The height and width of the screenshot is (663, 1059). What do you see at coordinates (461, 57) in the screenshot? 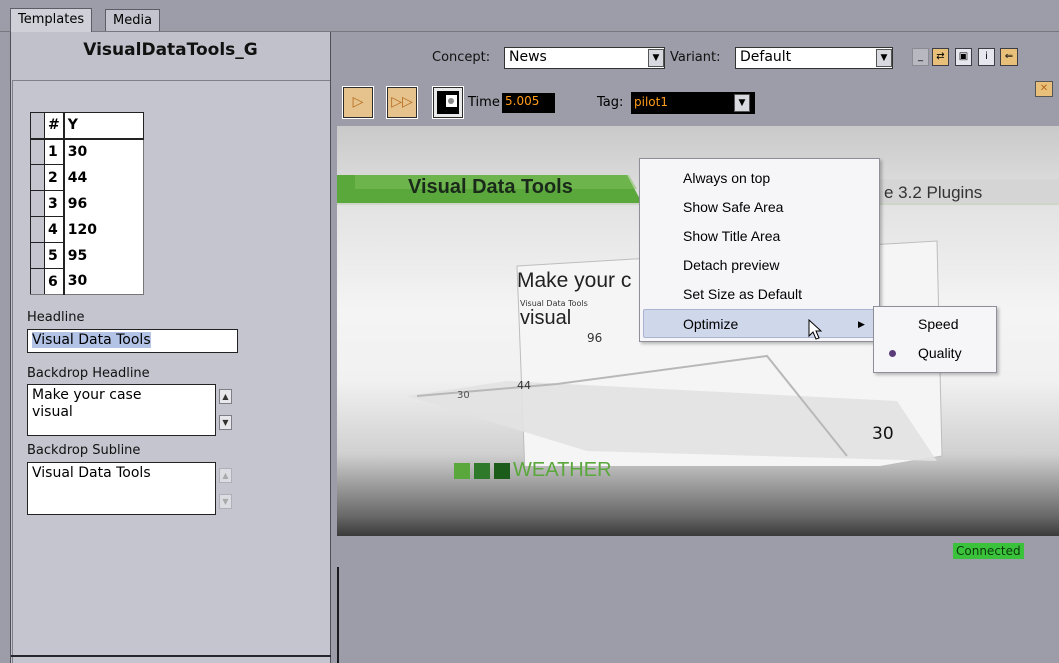
I see `concept-label: Concept:` at bounding box center [461, 57].